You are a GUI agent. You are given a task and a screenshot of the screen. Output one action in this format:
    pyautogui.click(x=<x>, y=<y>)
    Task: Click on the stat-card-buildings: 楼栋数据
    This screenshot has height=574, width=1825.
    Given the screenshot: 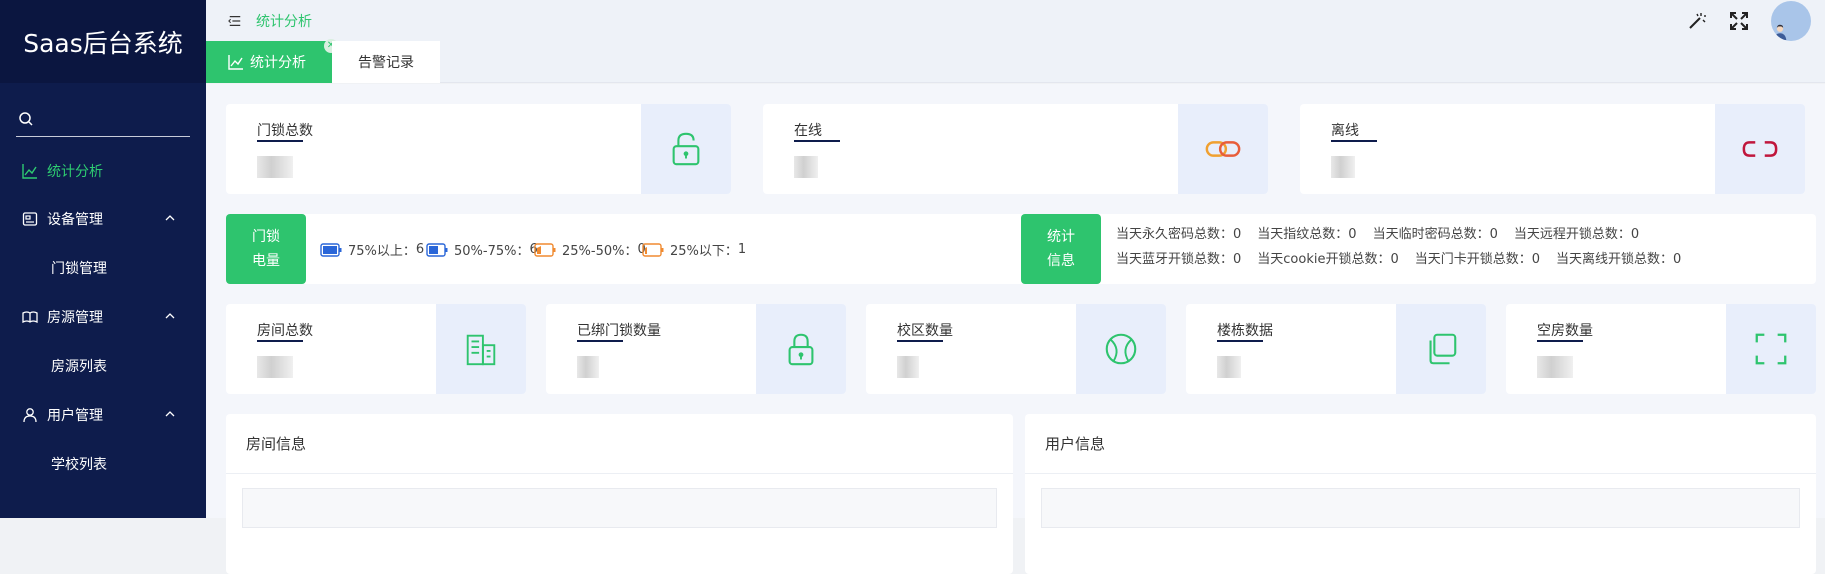 What is the action you would take?
    pyautogui.click(x=1336, y=349)
    